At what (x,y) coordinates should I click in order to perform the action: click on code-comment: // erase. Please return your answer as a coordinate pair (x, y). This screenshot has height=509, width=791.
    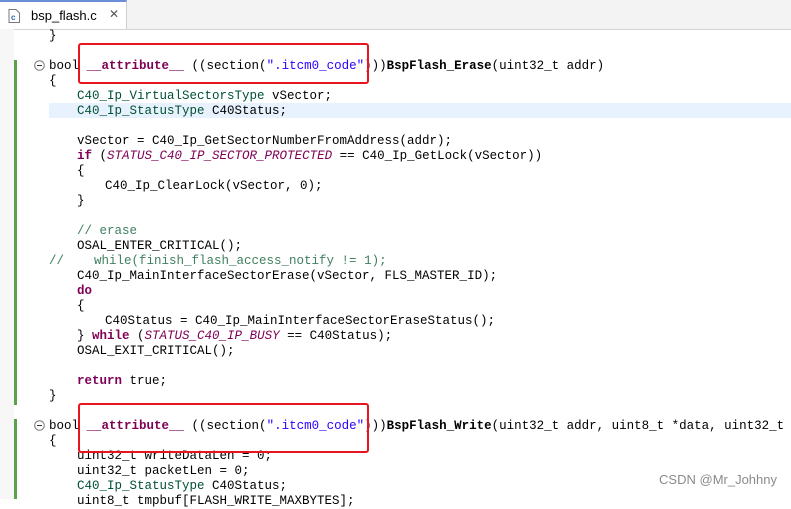
    Looking at the image, I should click on (107, 231).